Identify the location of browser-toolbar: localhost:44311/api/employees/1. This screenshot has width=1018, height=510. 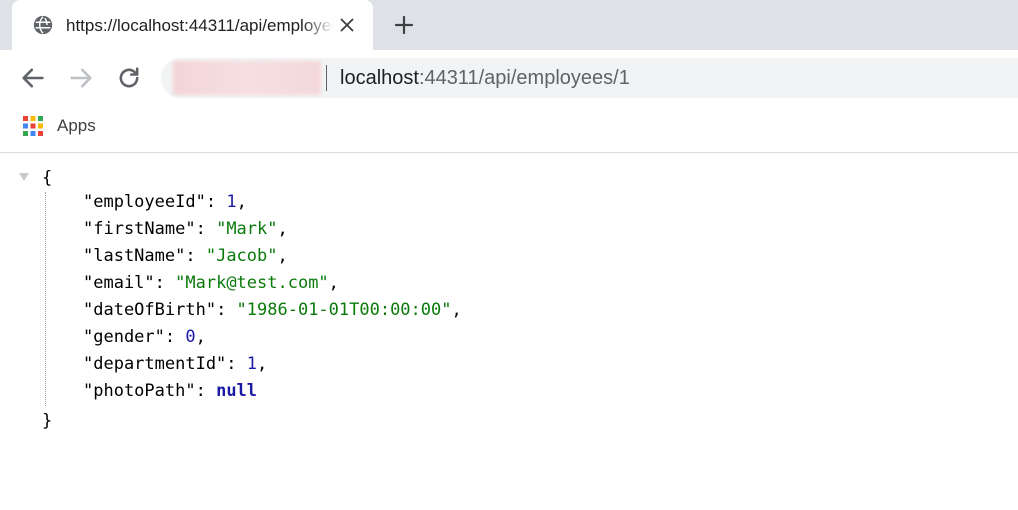
(509, 78).